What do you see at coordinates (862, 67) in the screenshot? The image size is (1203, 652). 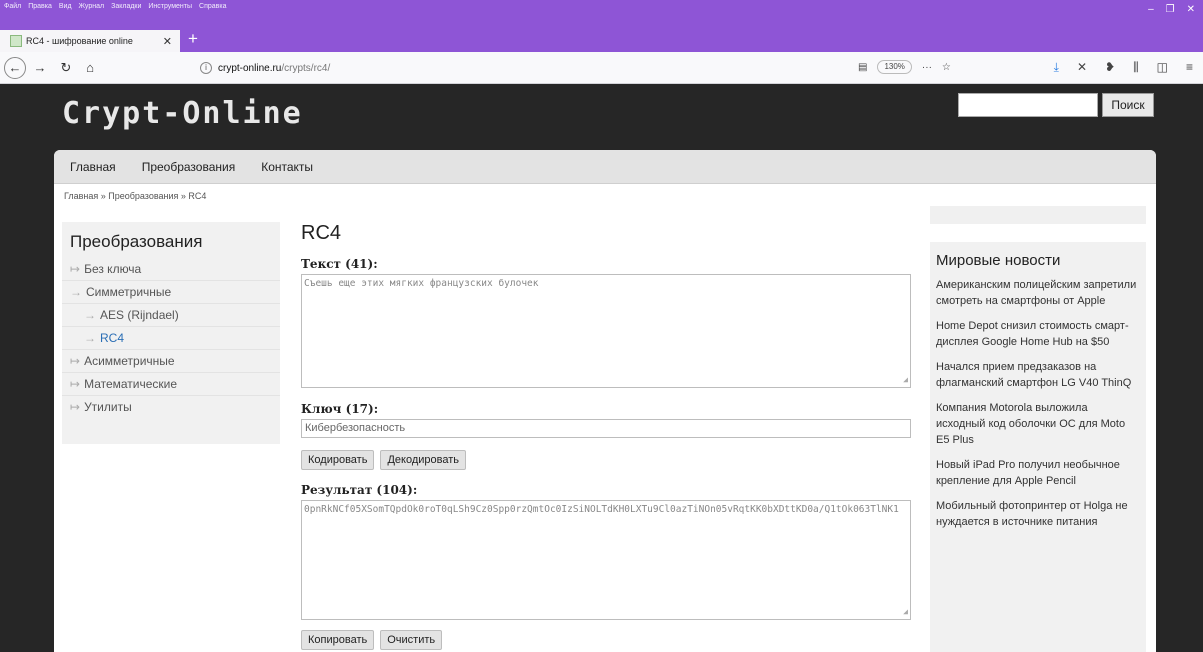 I see `reader-mode-icon: ▤` at bounding box center [862, 67].